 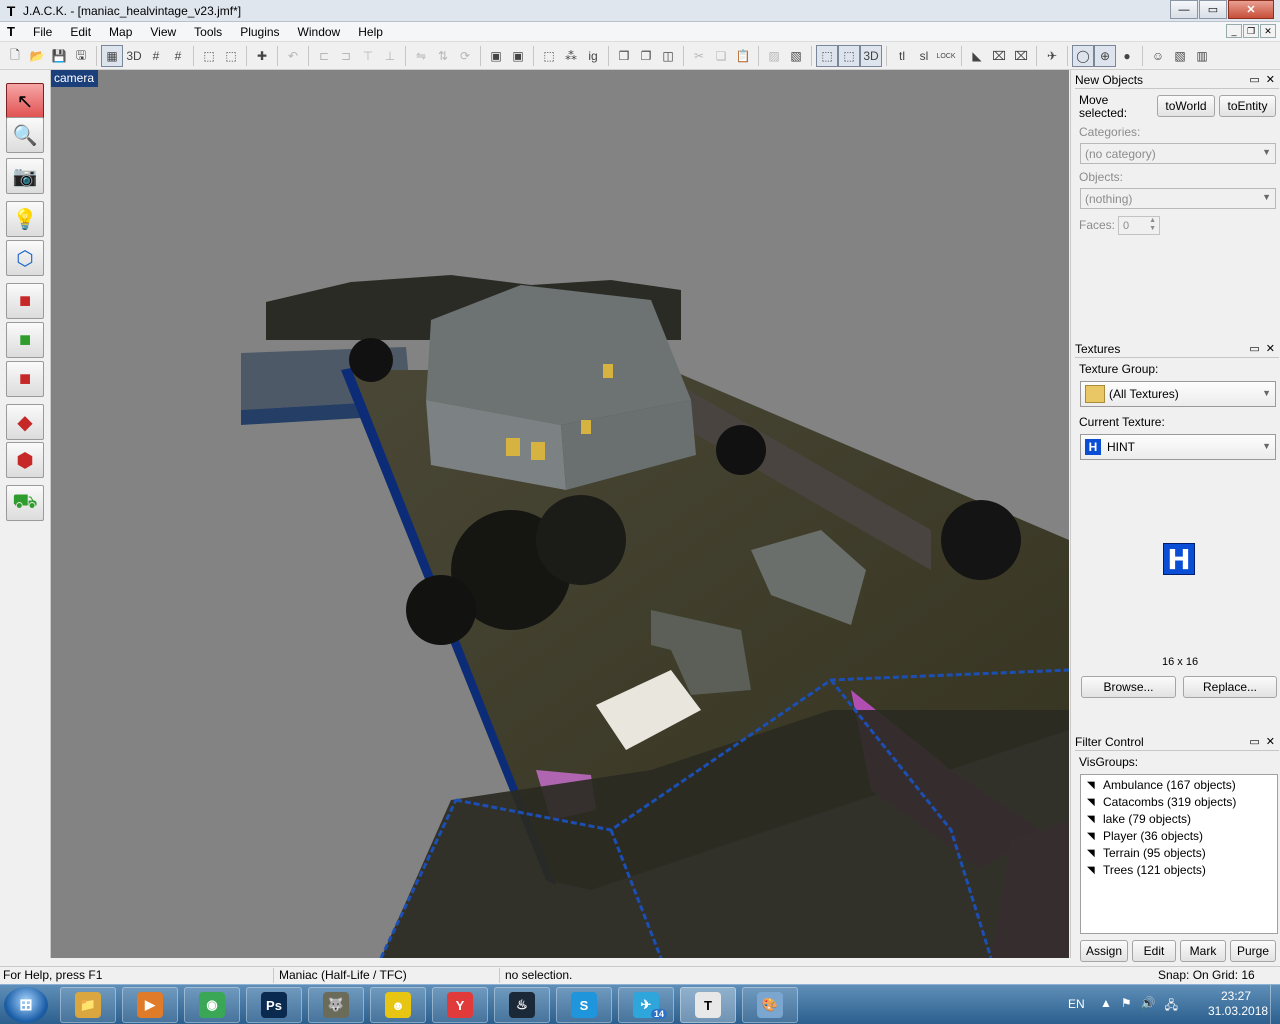 What do you see at coordinates (398, 1005) in the screenshot?
I see `happy-icon: ☻` at bounding box center [398, 1005].